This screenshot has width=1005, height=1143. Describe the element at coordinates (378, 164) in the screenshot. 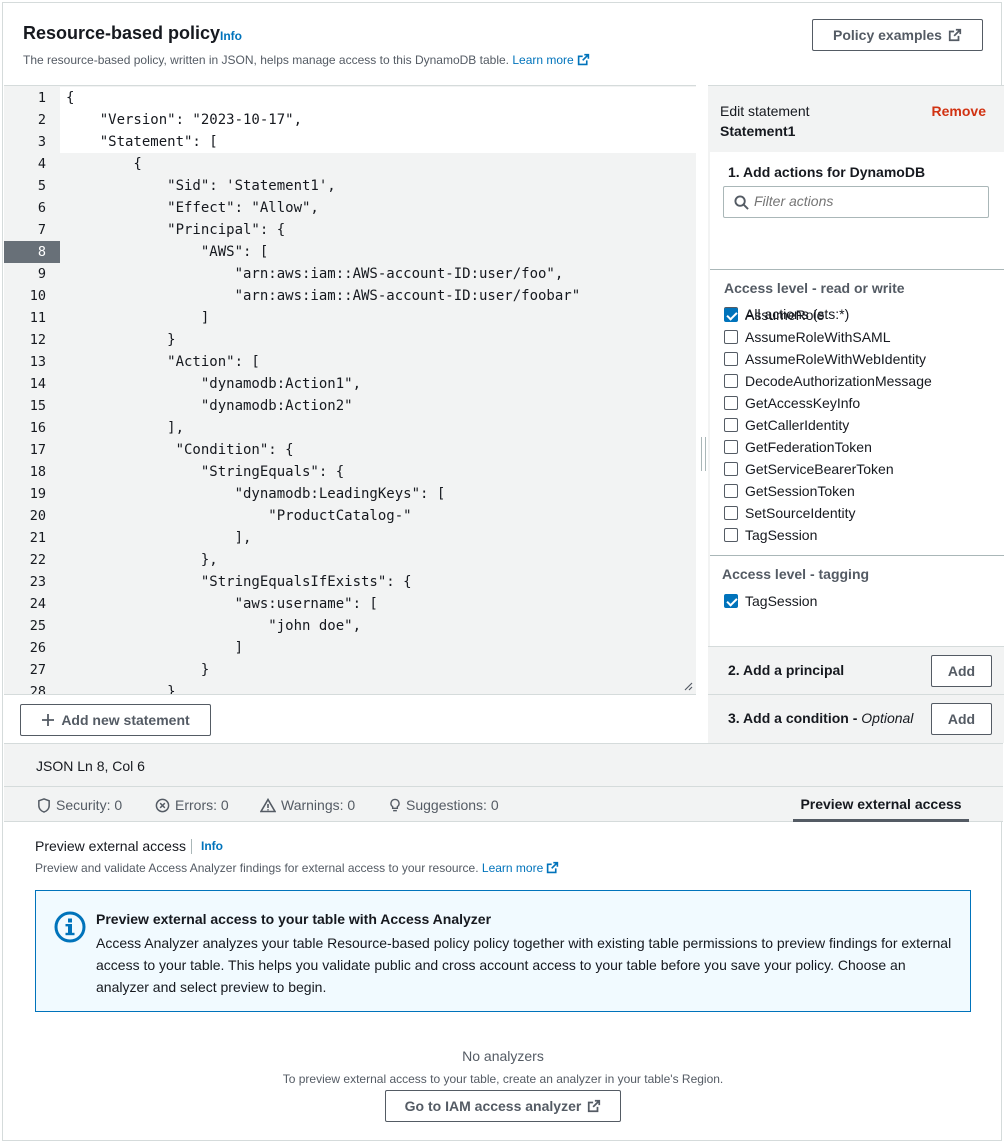

I see `code-line: {` at that location.